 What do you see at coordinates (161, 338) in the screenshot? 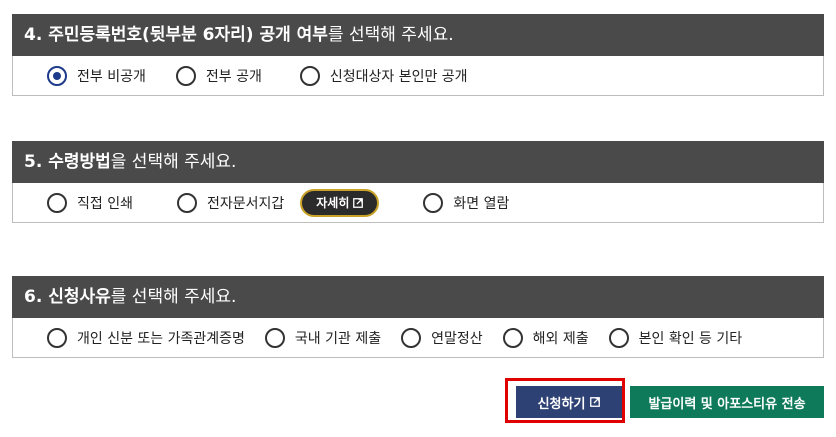
I see `option-label: 개인 신분 또는 가족관계증명` at bounding box center [161, 338].